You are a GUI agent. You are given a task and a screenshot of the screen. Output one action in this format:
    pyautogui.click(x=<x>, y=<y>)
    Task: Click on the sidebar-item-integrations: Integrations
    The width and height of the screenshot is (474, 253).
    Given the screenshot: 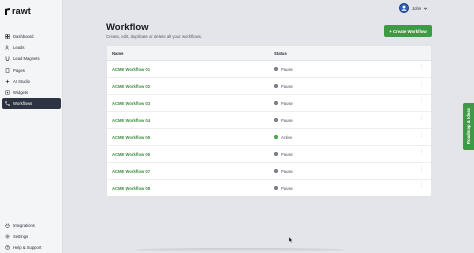 What is the action you would take?
    pyautogui.click(x=31, y=225)
    